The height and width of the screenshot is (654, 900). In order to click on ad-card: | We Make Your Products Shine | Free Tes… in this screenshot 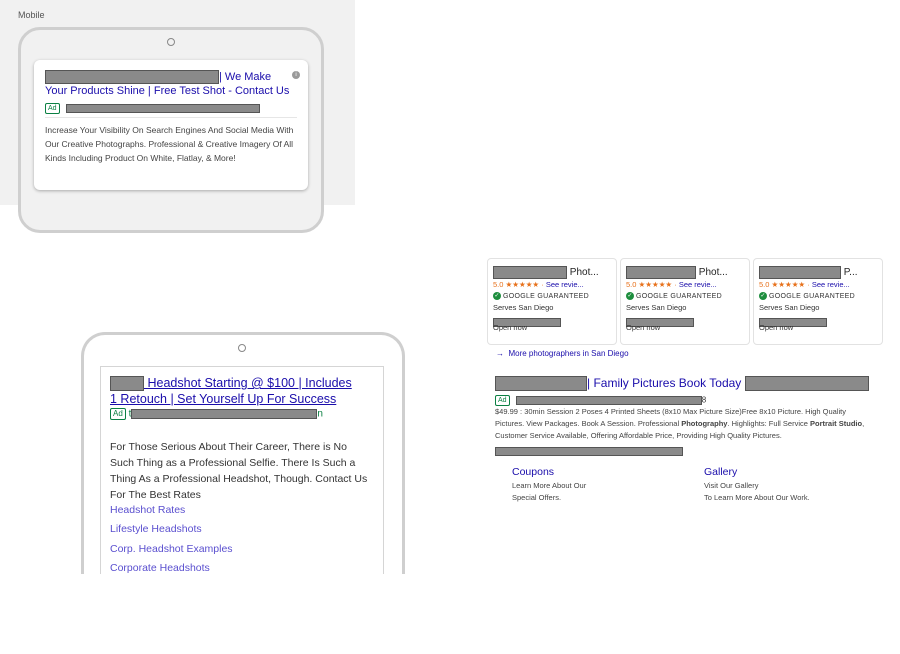, I will do `click(171, 125)`.